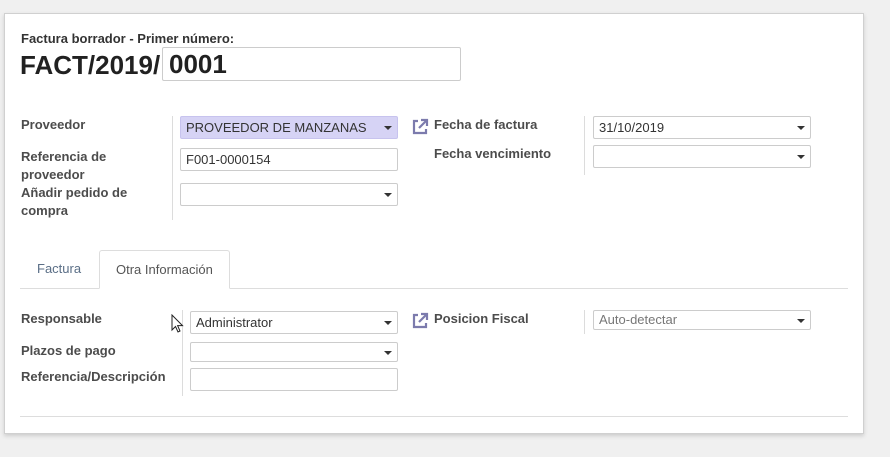 The image size is (890, 457). What do you see at coordinates (44, 210) in the screenshot?
I see `pedido-label-line2: compra` at bounding box center [44, 210].